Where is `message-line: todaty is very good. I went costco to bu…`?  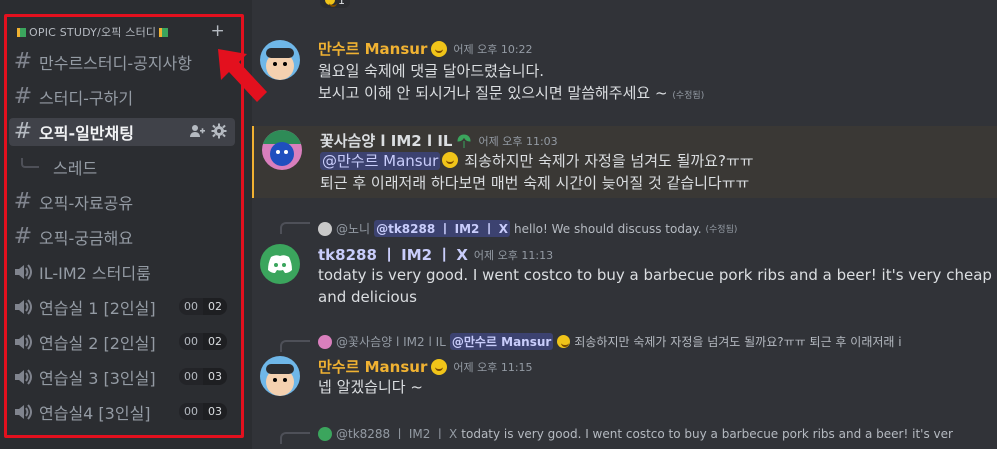 message-line: todaty is very good. I went costco to bu… is located at coordinates (655, 275).